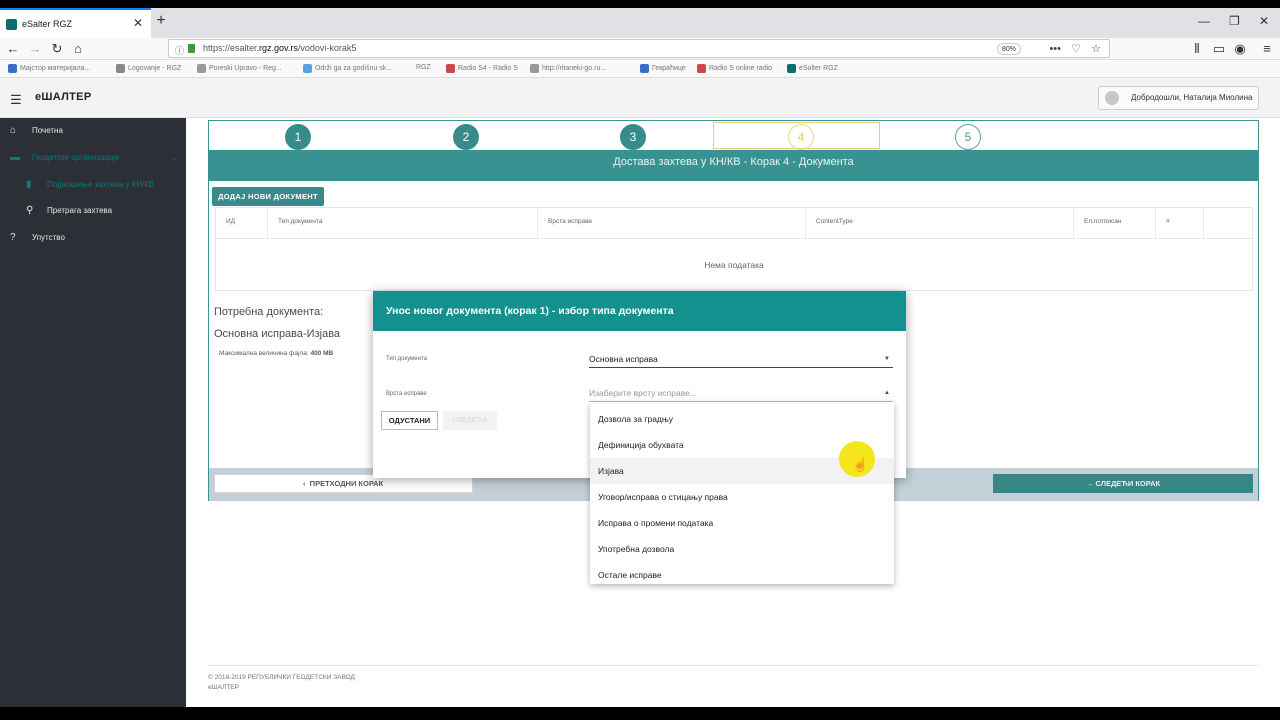 The width and height of the screenshot is (1280, 720). I want to click on browser-tab: eSalter RGZ ✕, so click(75, 23).